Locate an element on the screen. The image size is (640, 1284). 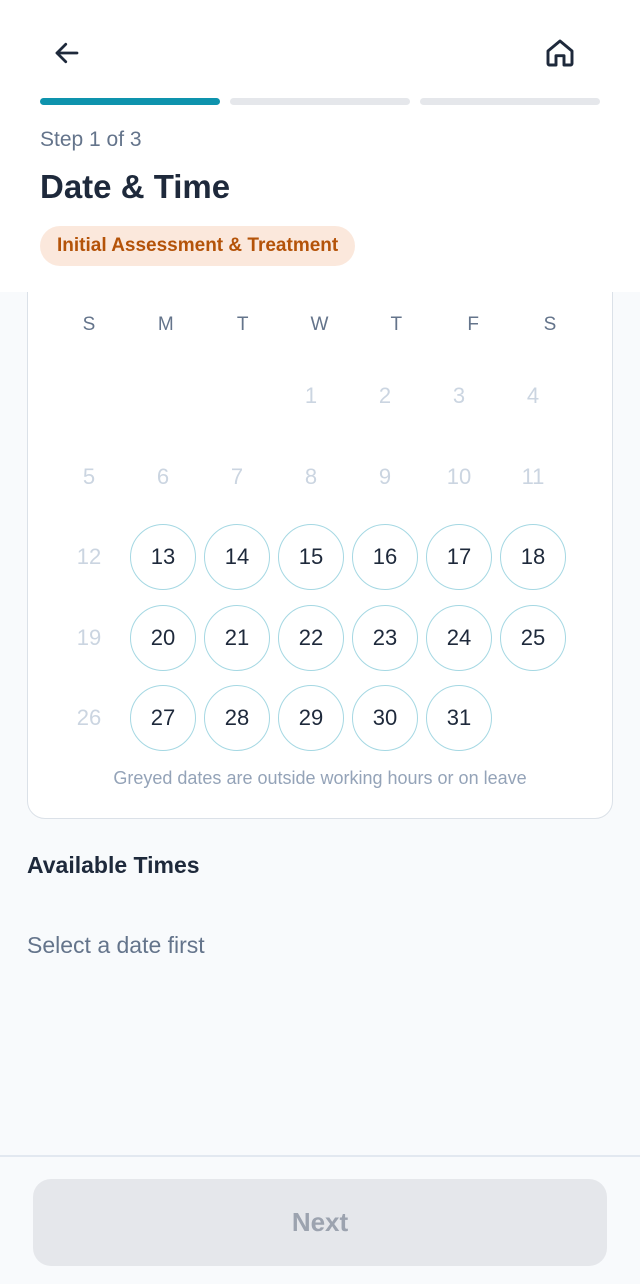
calendar-day-unavailable: 9 is located at coordinates (385, 476).